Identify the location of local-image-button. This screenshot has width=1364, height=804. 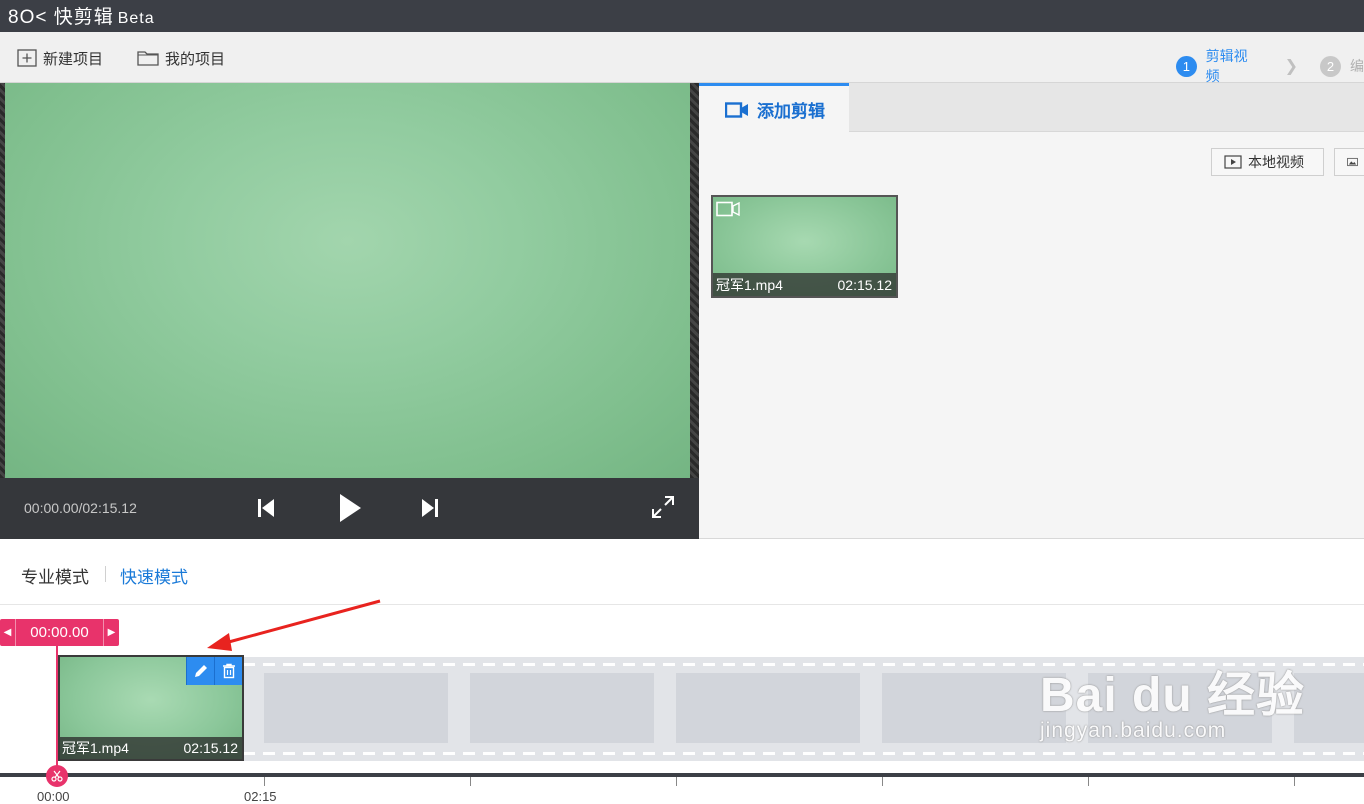
(1349, 162).